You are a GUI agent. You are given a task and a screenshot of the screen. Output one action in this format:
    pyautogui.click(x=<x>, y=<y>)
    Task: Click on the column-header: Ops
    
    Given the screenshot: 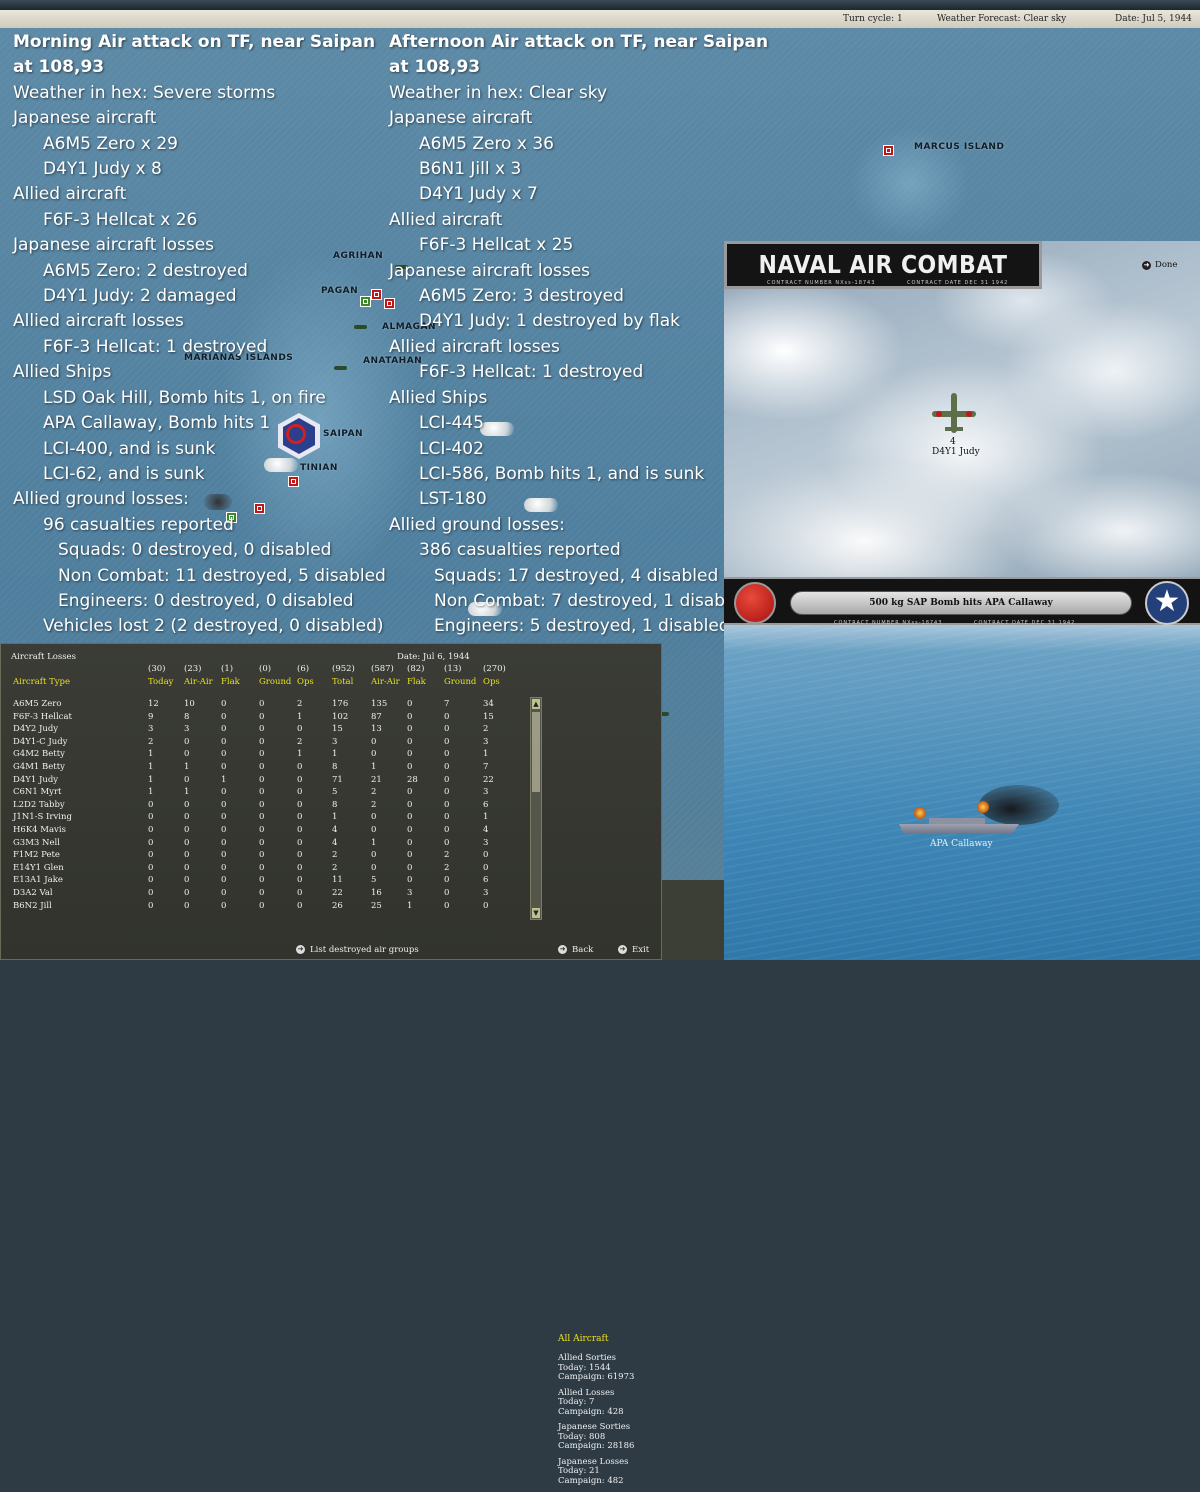 What is the action you would take?
    pyautogui.click(x=491, y=682)
    